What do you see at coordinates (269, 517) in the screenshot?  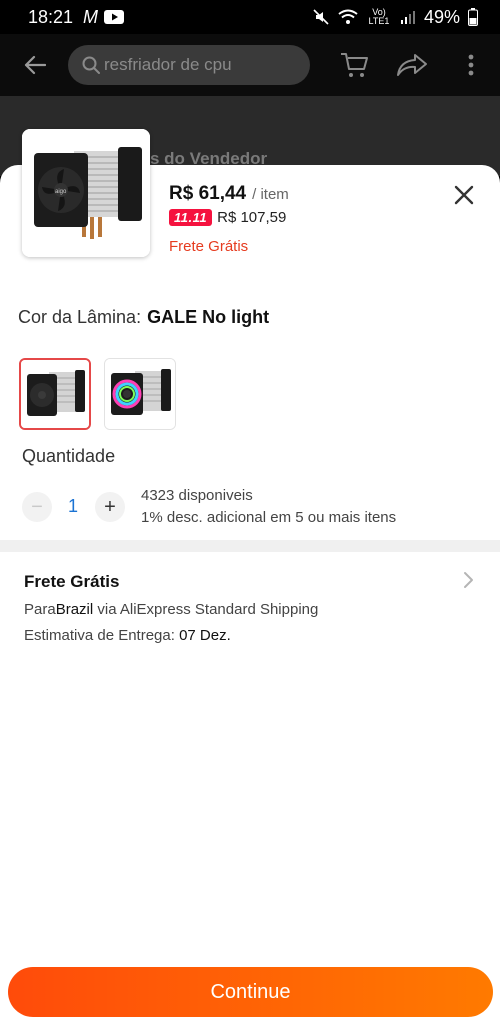 I see `bulk-discount-note: 1% desc. adicional em 5 ou mais itens` at bounding box center [269, 517].